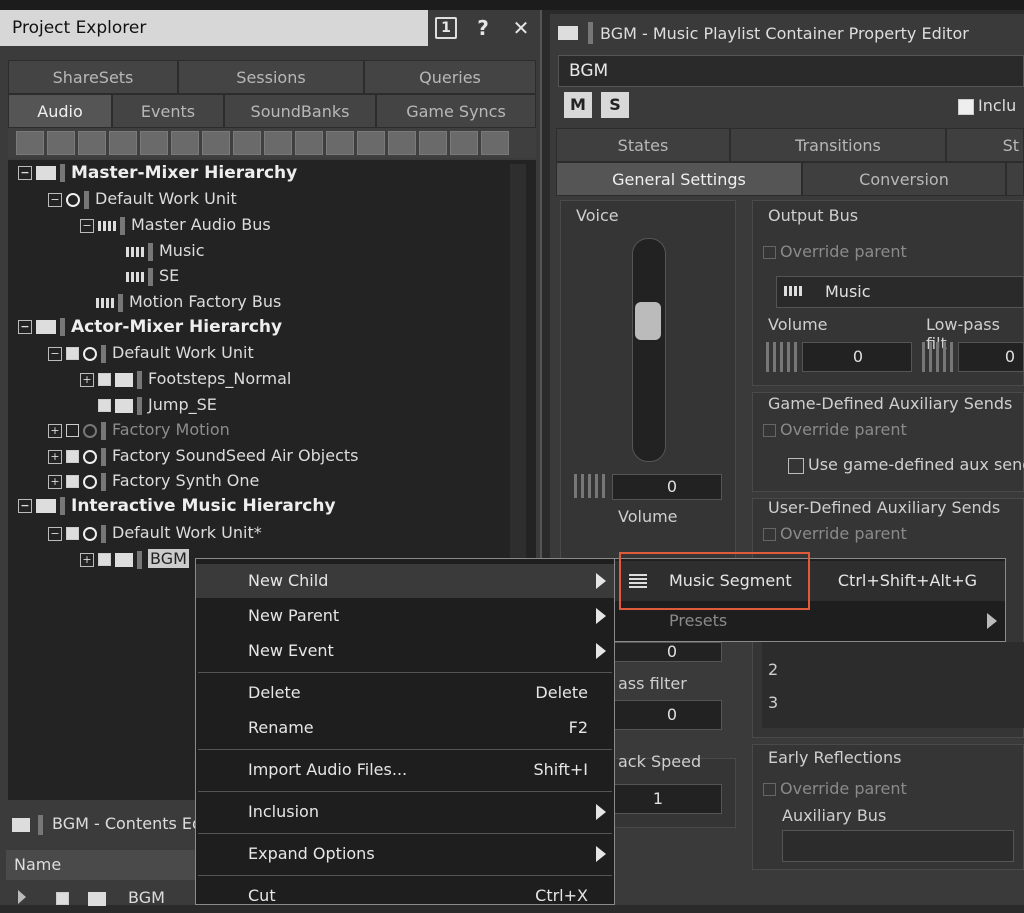 The height and width of the screenshot is (913, 1024). I want to click on tree-item: − Master Audio Bus, so click(175, 224).